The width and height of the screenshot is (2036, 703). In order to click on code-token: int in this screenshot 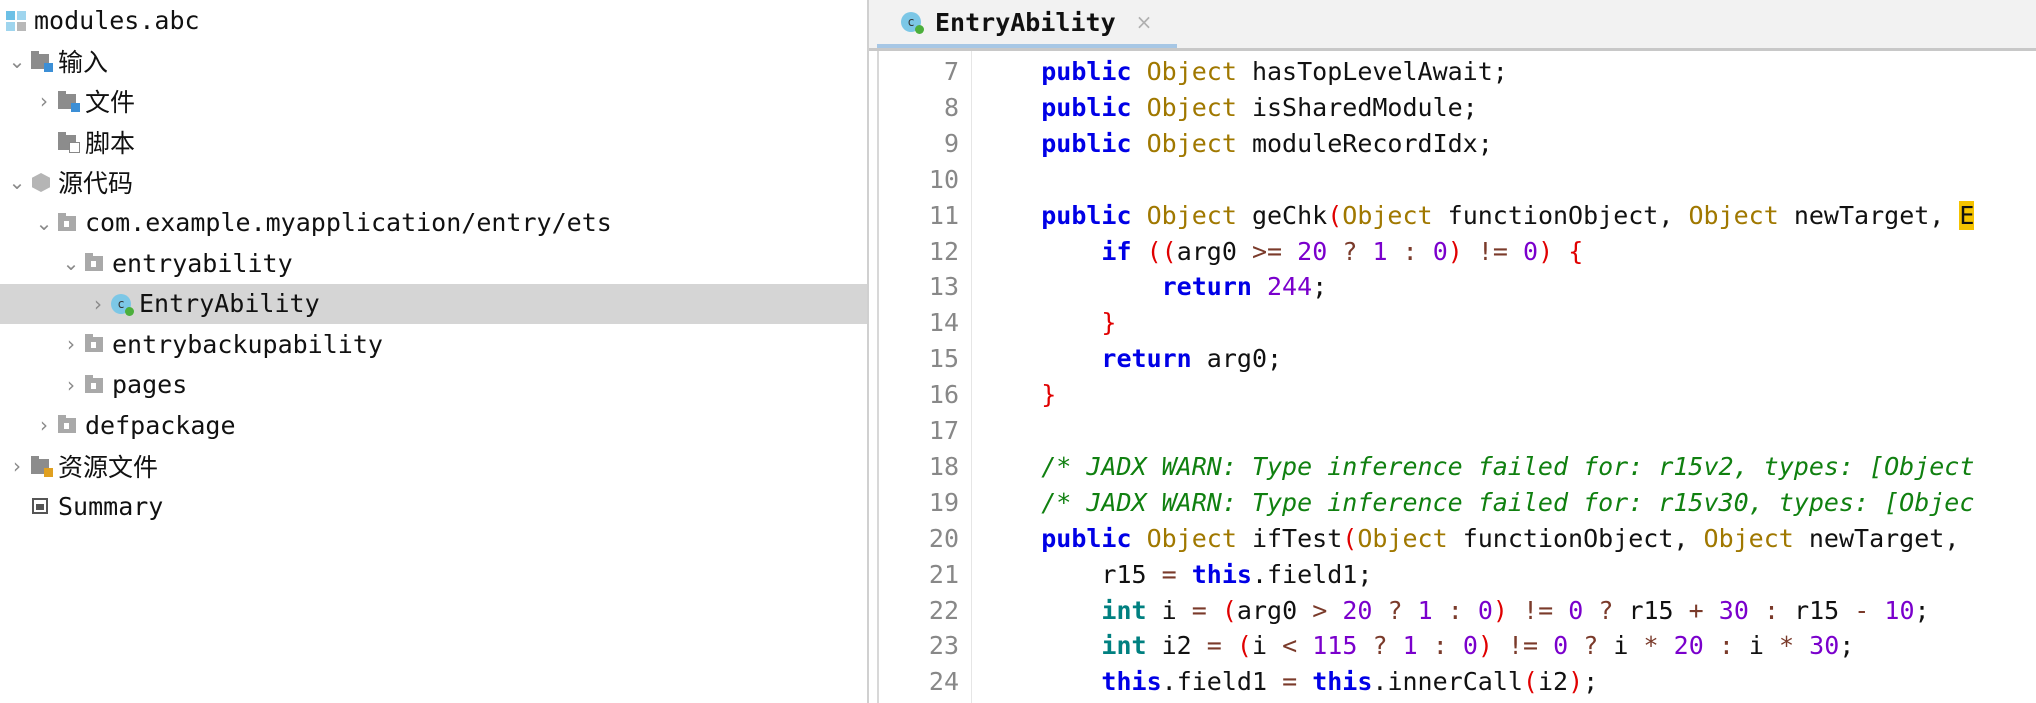, I will do `click(1124, 610)`.